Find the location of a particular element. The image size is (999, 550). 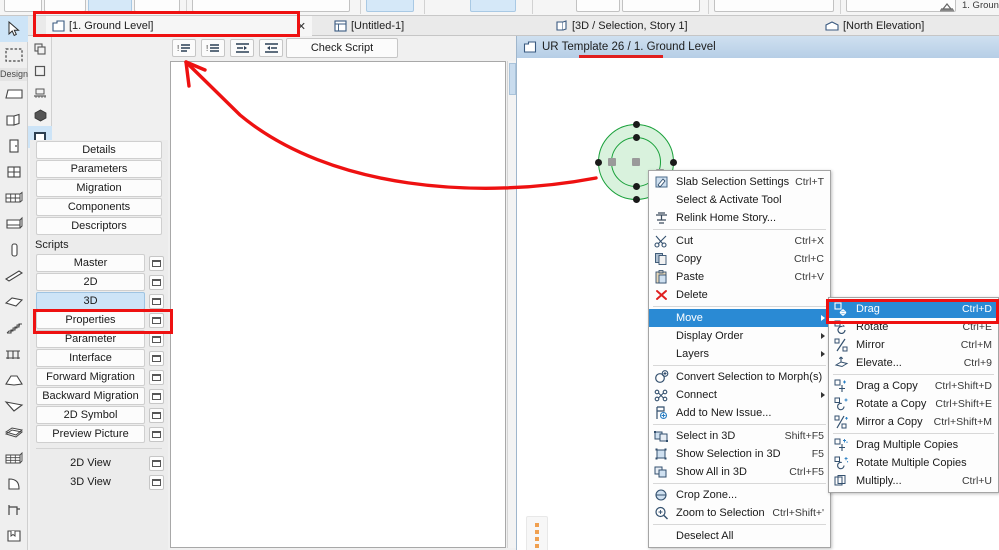

script-button-forward-migration: Forward Migration is located at coordinates (90, 377).